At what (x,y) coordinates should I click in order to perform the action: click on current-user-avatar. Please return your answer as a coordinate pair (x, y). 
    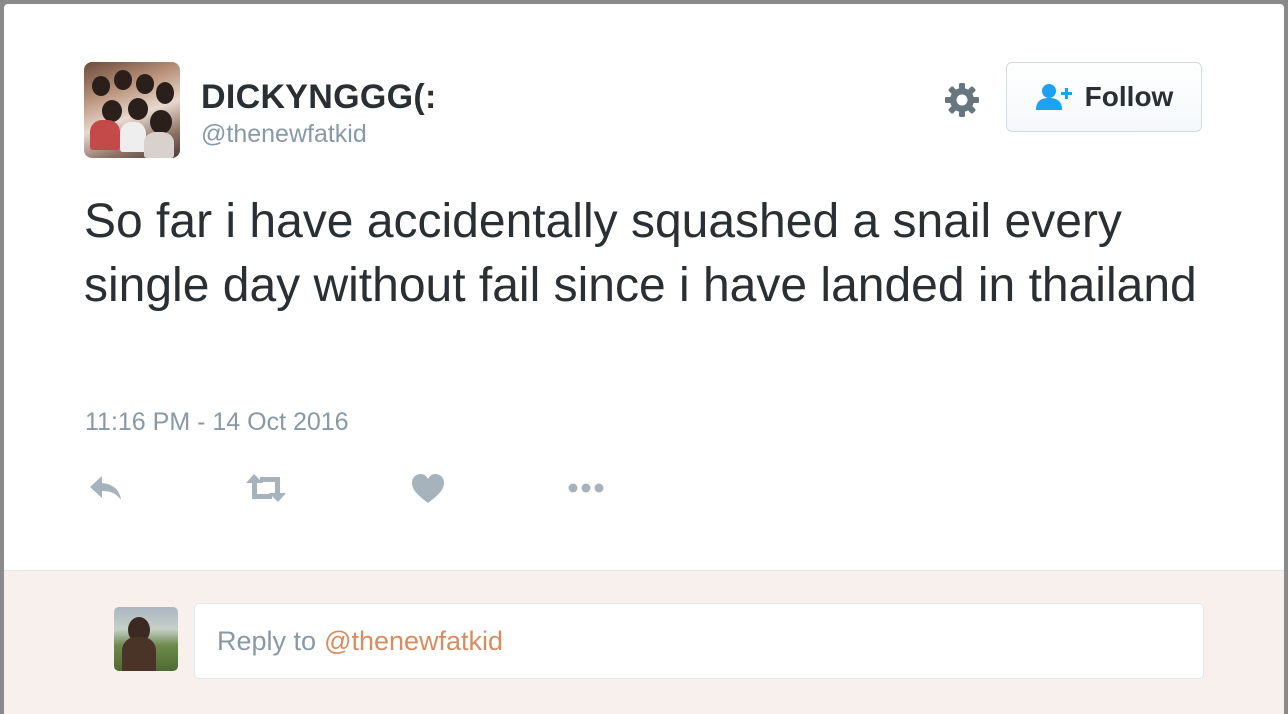
    Looking at the image, I should click on (146, 639).